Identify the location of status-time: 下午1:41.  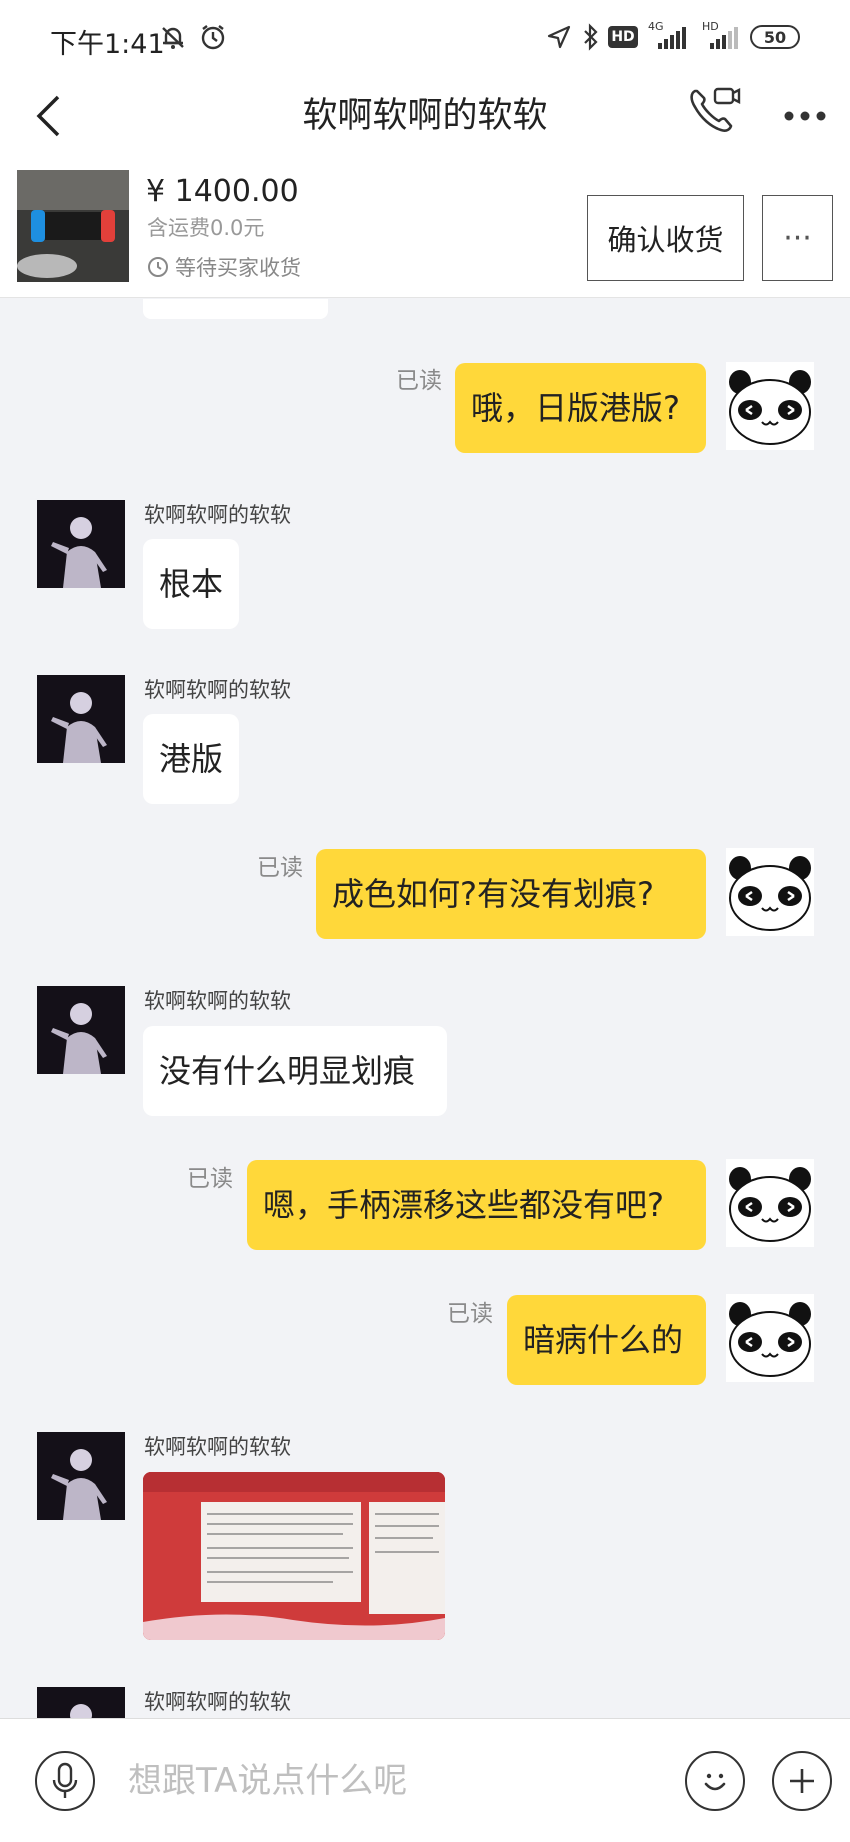
(107, 44).